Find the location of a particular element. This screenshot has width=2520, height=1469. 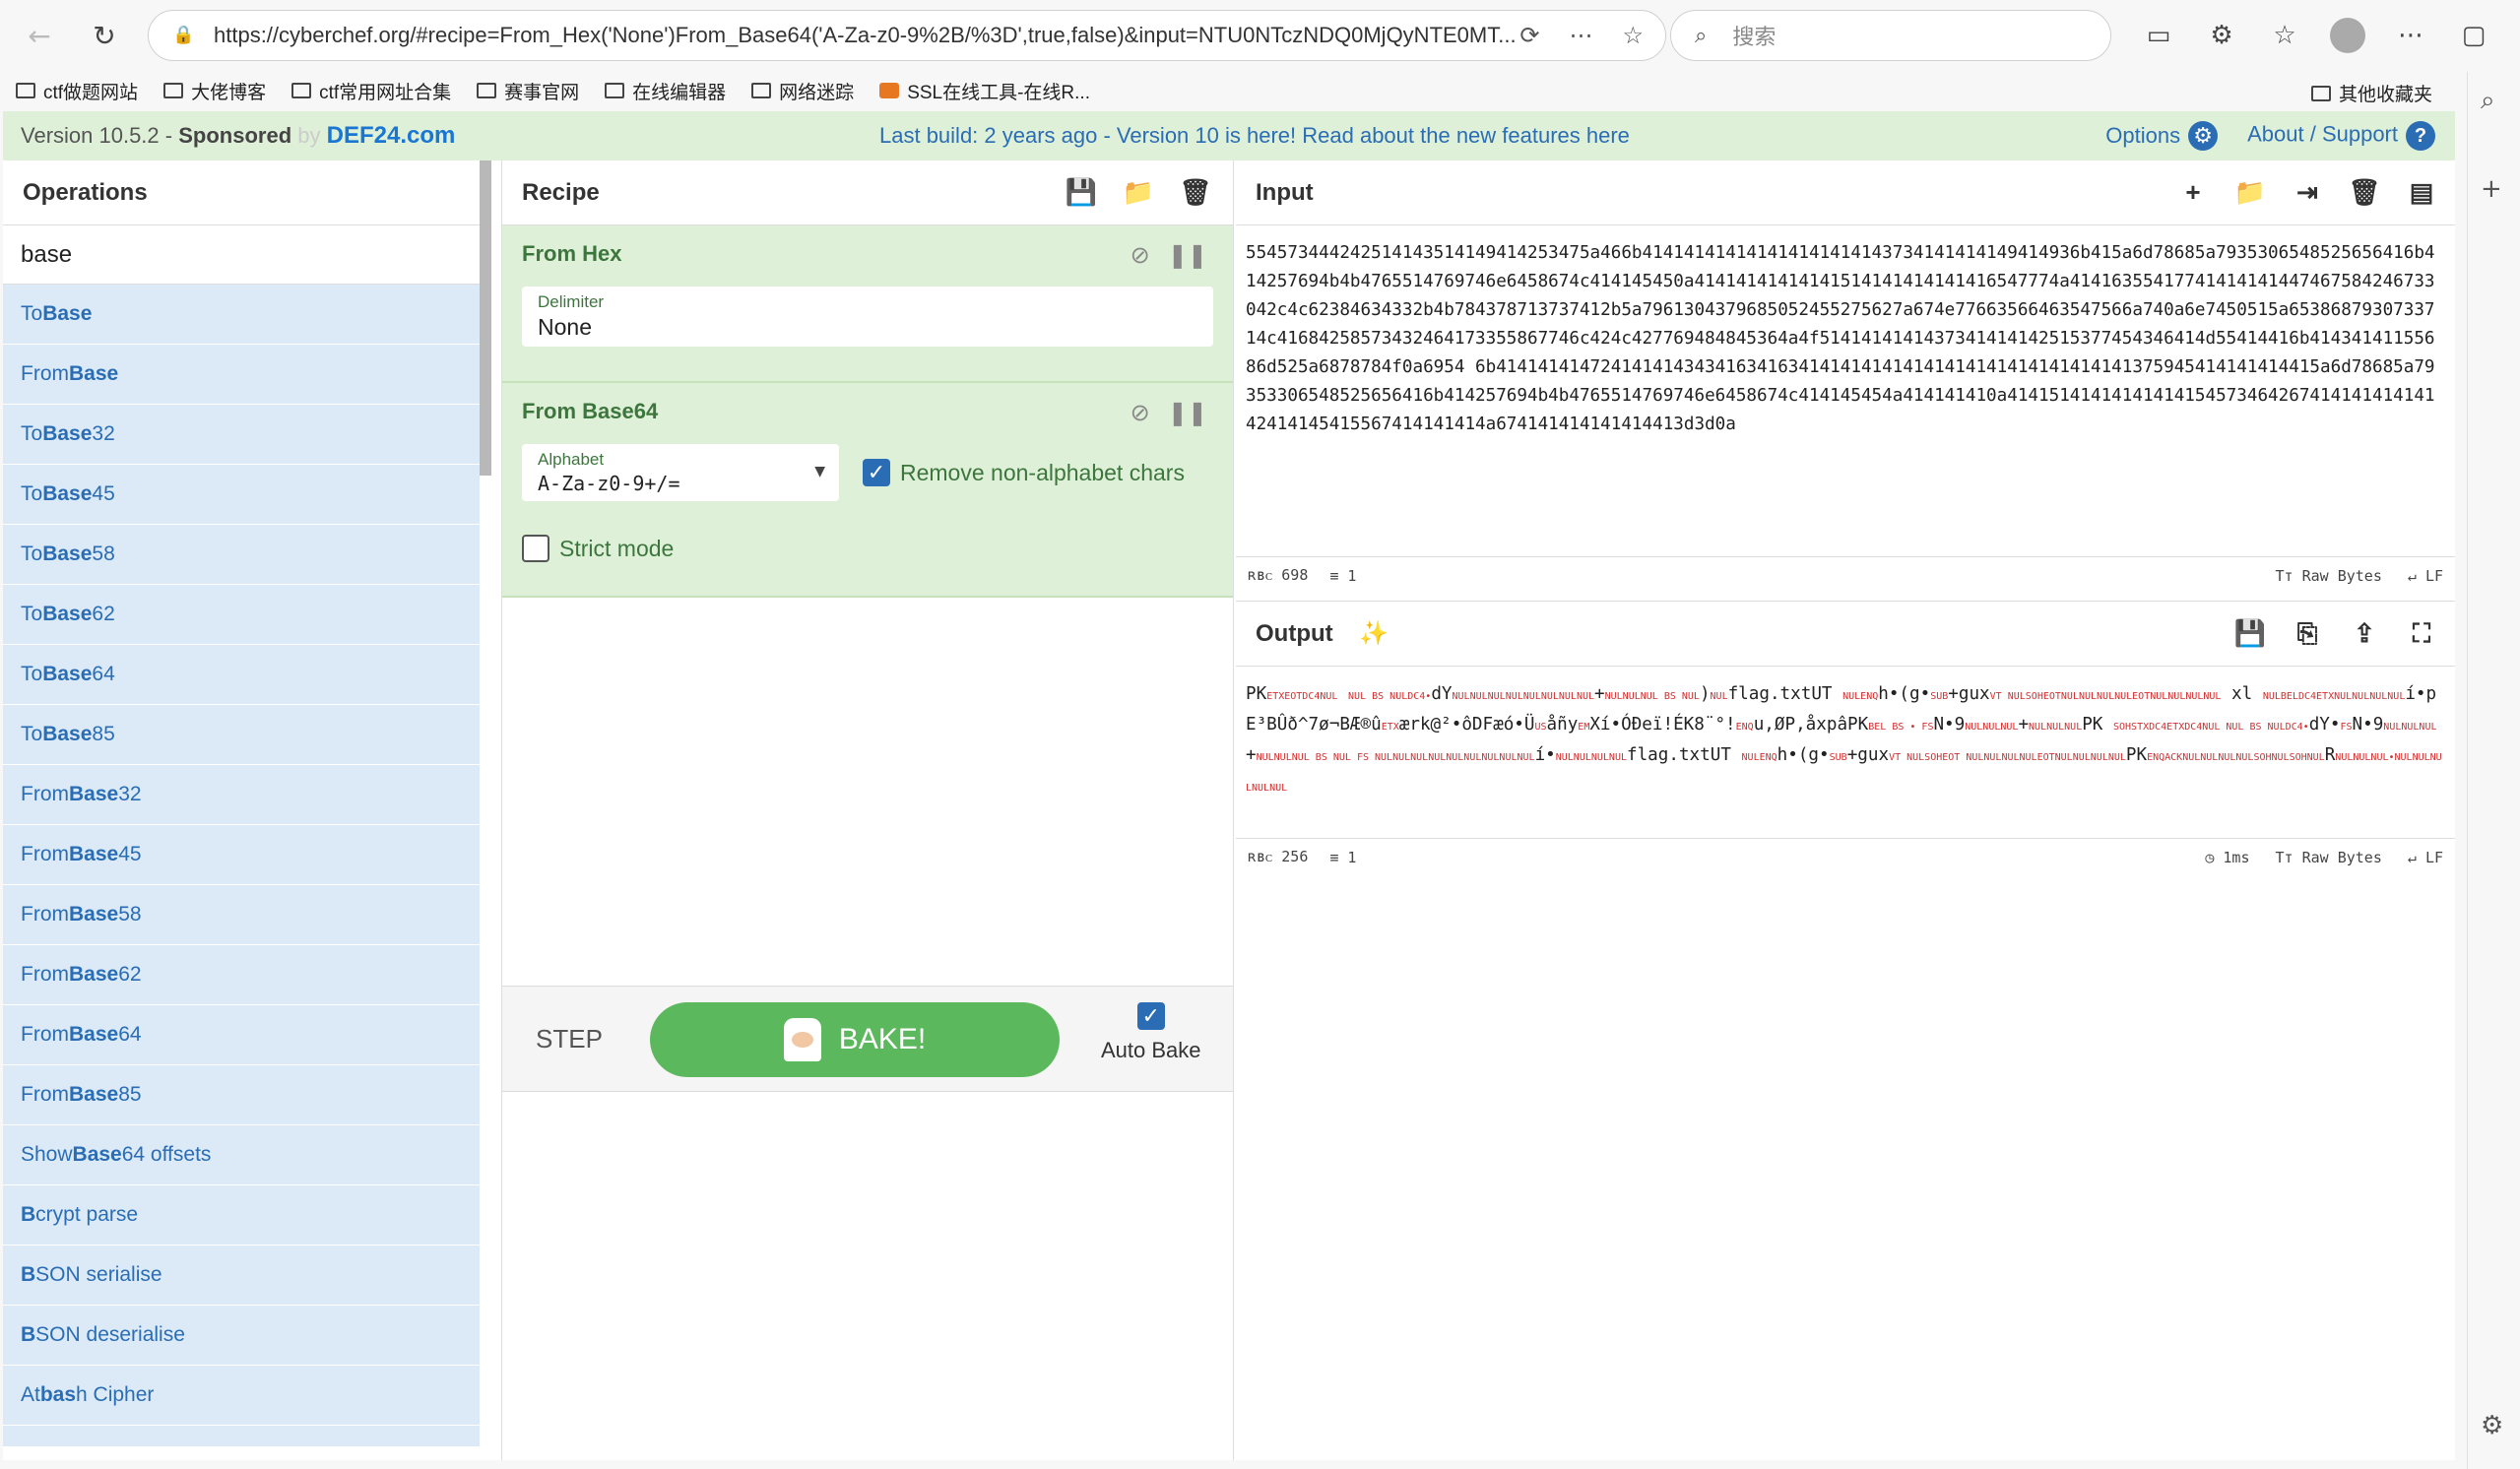

more-circle-icon: ⋯ is located at coordinates (1580, 36).